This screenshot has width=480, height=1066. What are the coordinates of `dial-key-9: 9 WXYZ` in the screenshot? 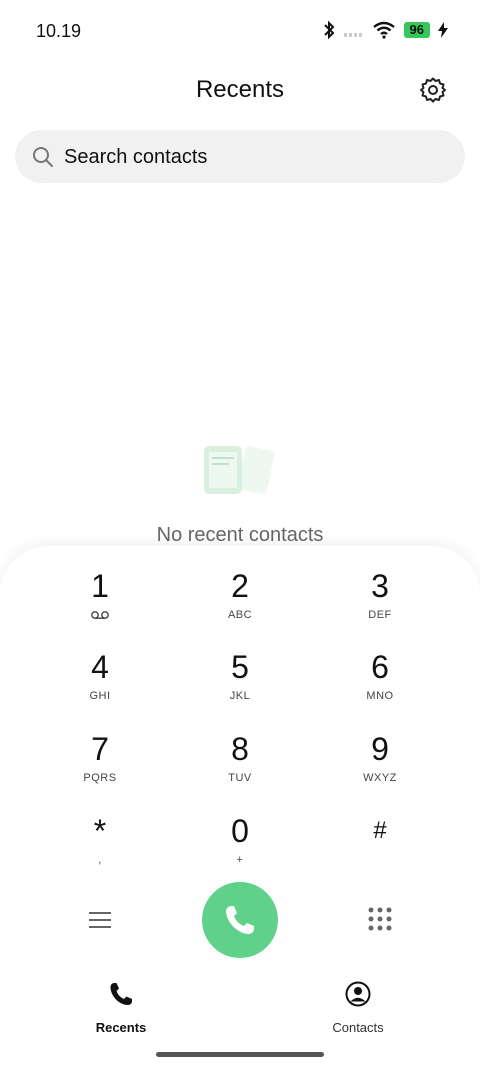 It's located at (380, 766).